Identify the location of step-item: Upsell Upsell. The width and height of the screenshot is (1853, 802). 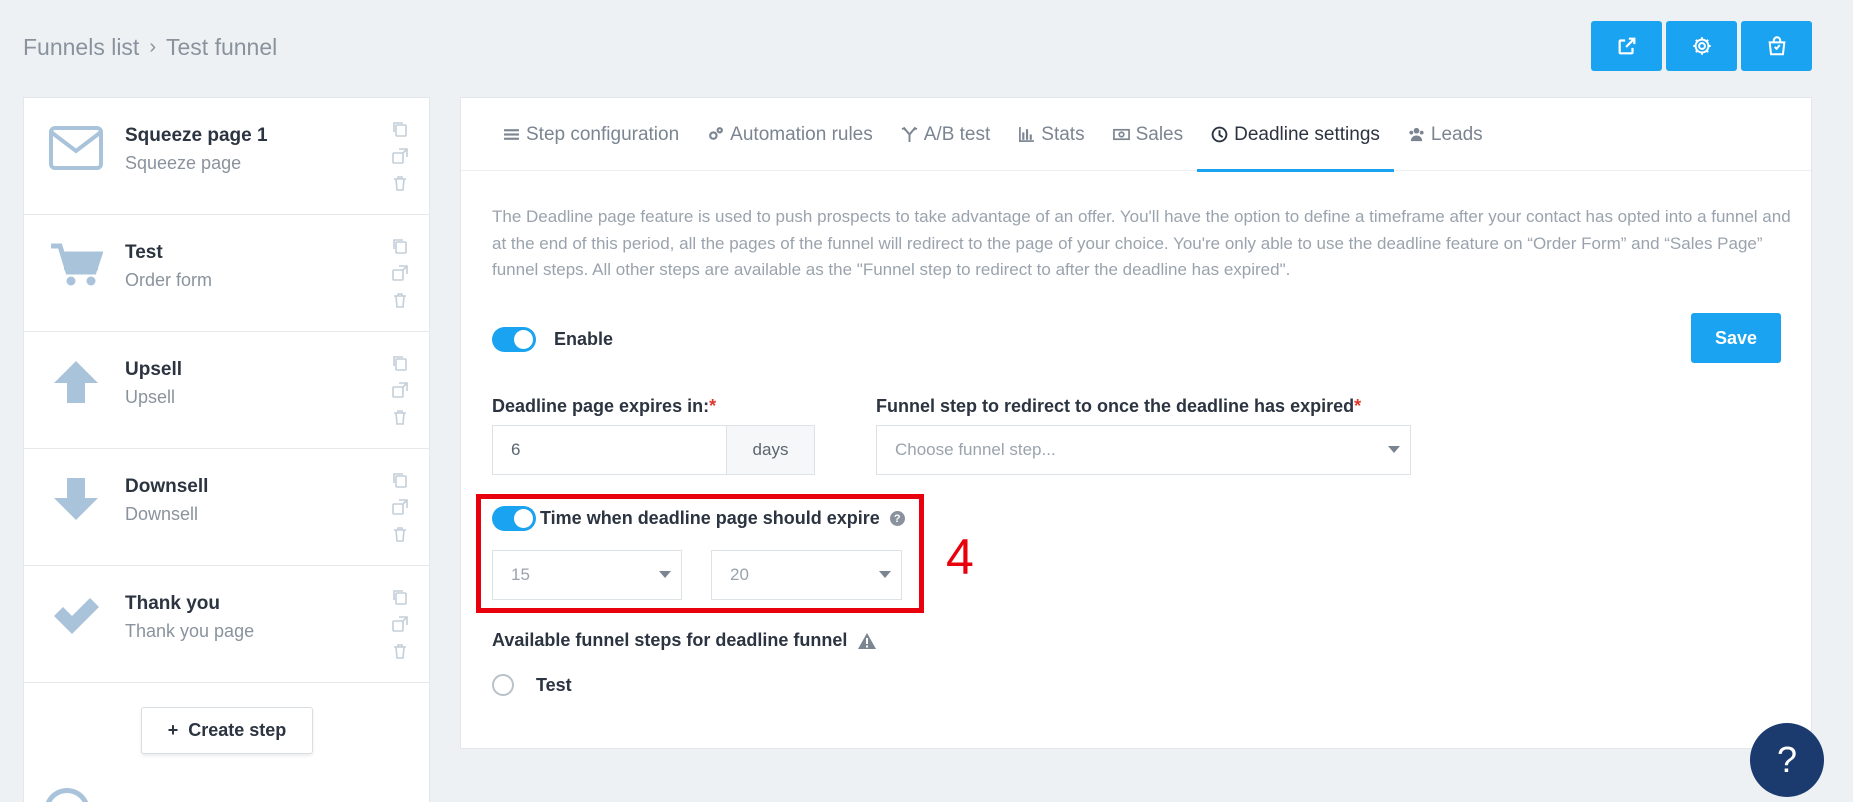
(226, 390).